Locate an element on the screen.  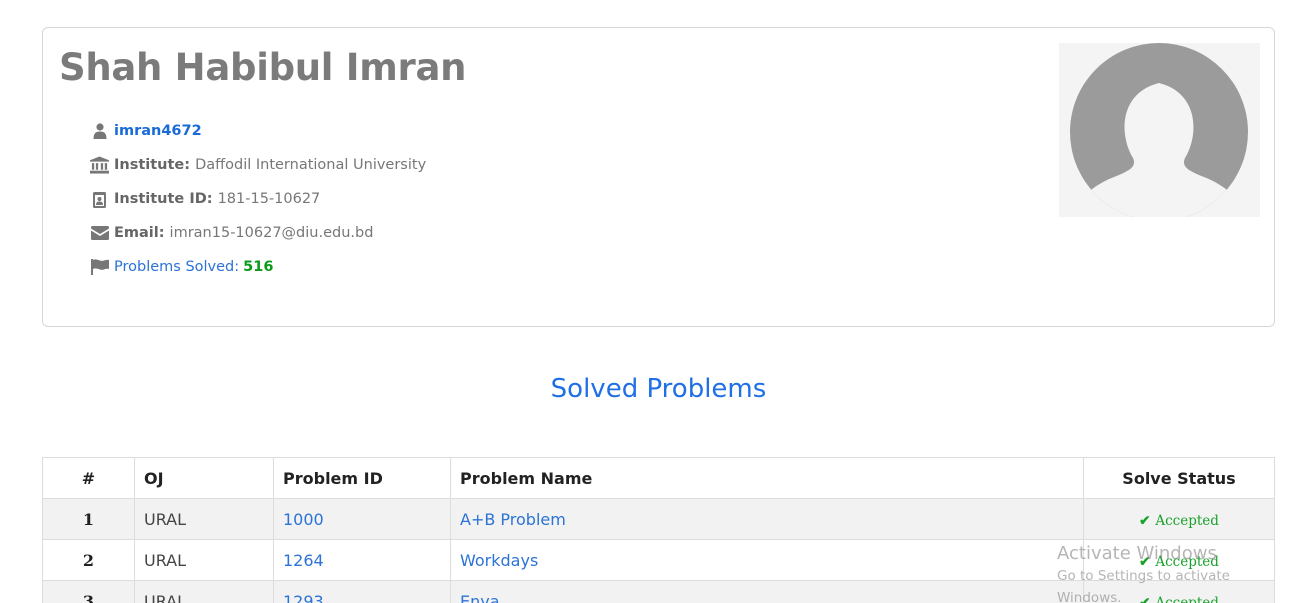
table-row: 1 URAL 1000 A+B Problem ✔ Accepted is located at coordinates (658, 519).